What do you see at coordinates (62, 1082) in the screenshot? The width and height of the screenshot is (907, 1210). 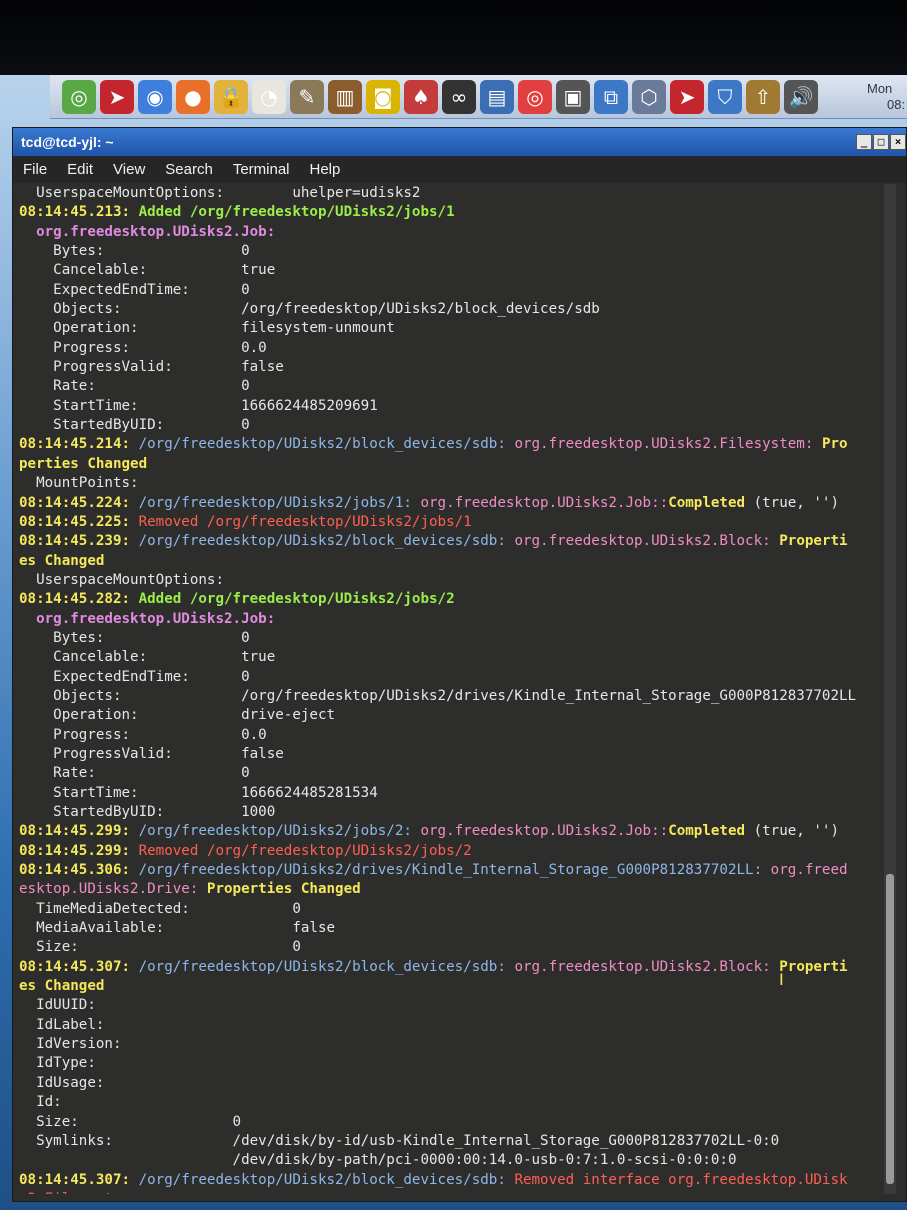 I see `terminal-text: IdUsage:` at bounding box center [62, 1082].